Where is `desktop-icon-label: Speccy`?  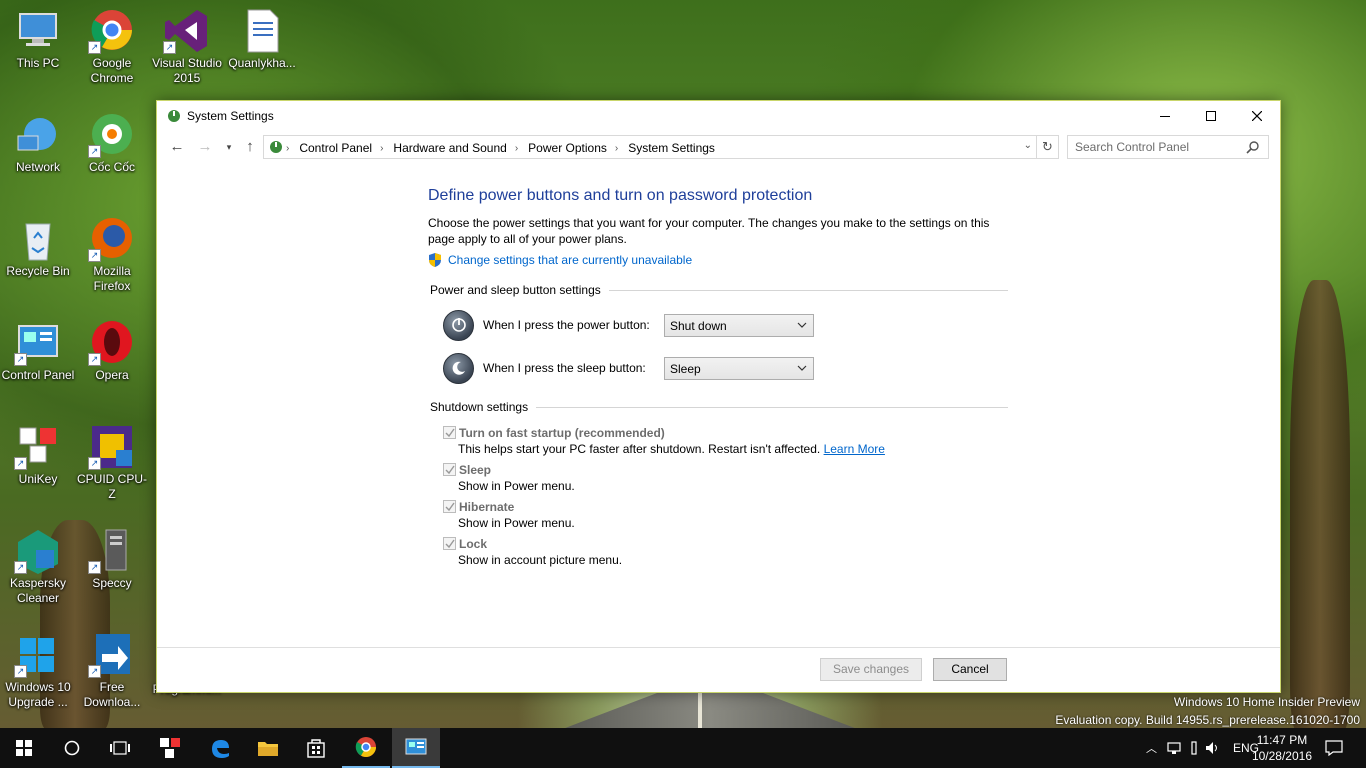
desktop-icon-label: Speccy is located at coordinates (112, 583).